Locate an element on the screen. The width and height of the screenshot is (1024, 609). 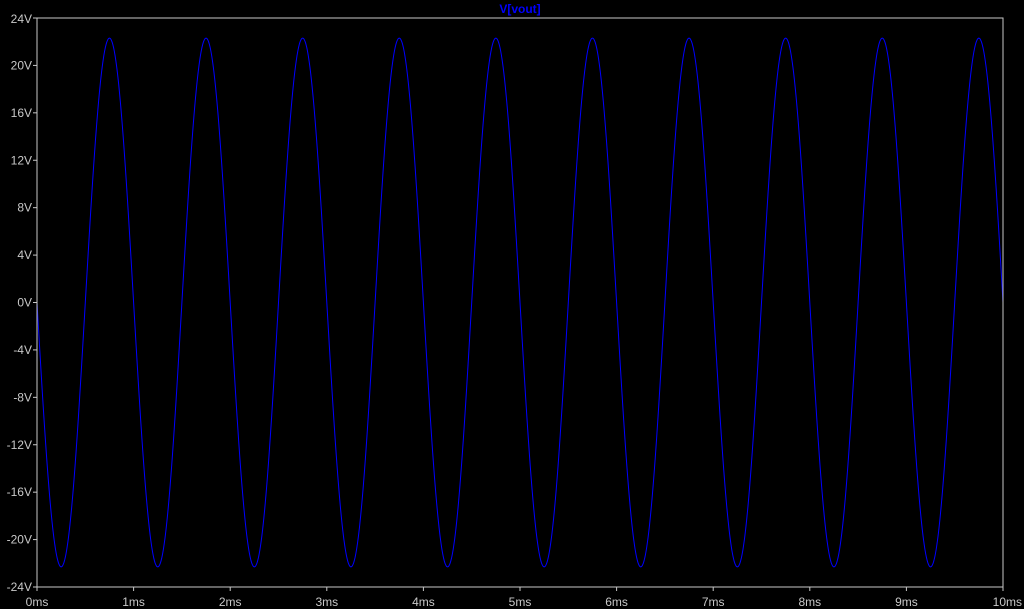
x-tick-label: 10ms is located at coordinates (1007, 602).